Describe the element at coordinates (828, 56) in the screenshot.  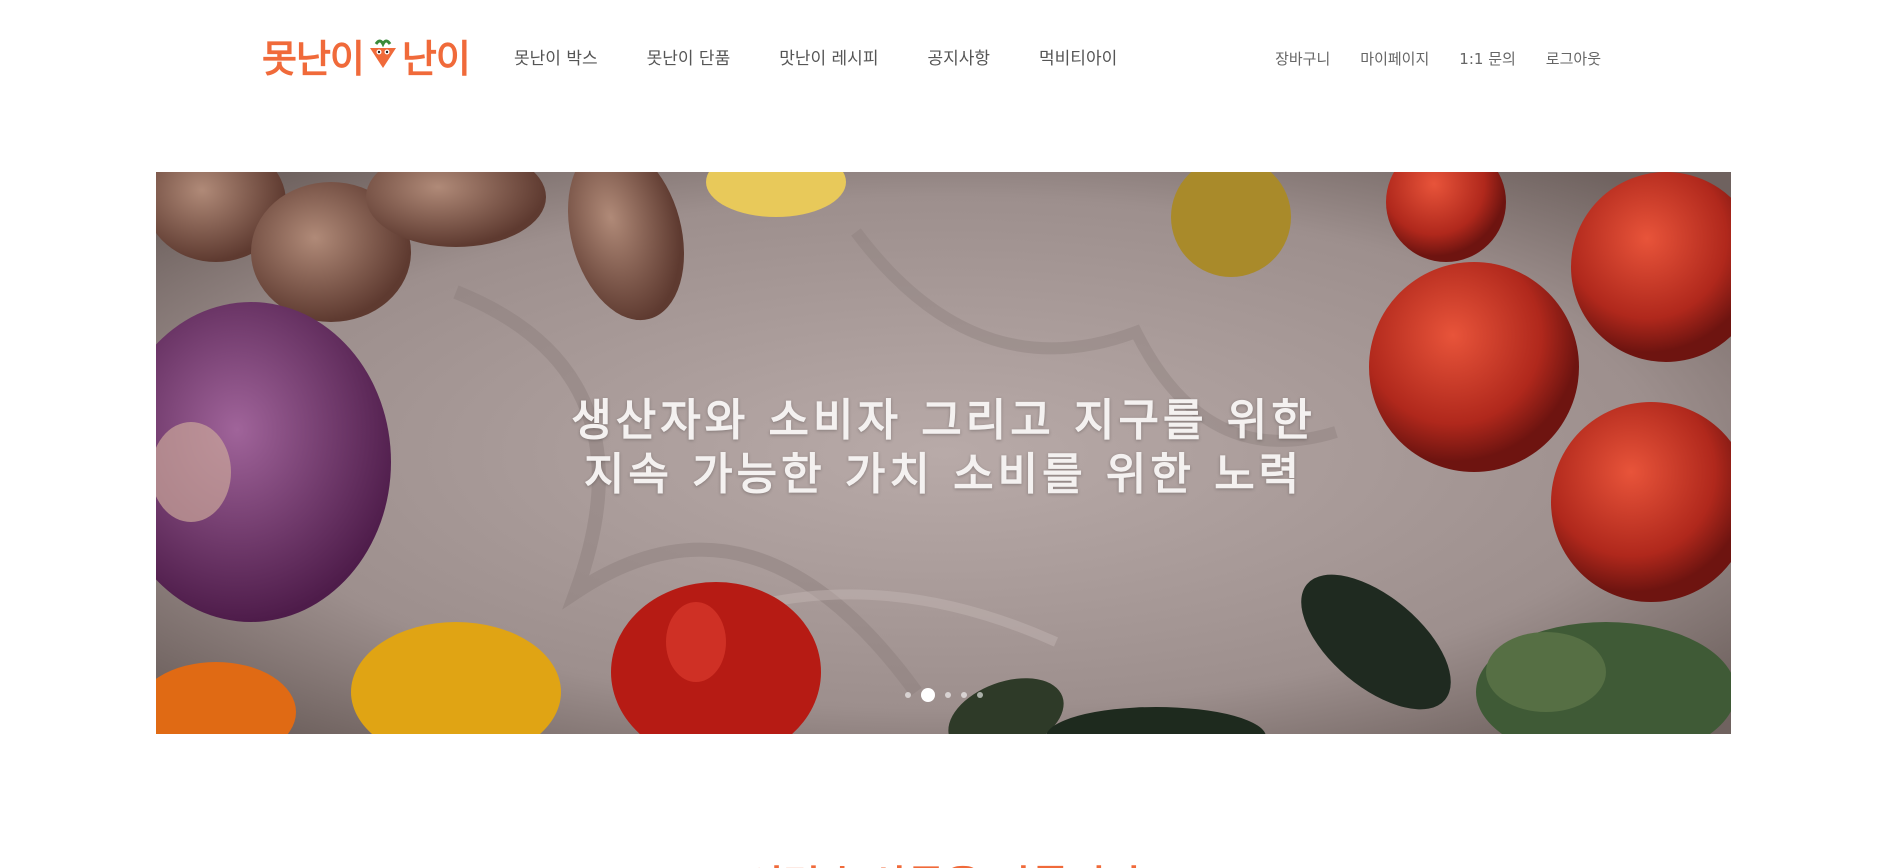
I see `nav-item-recipe: 맛난이 레시피` at that location.